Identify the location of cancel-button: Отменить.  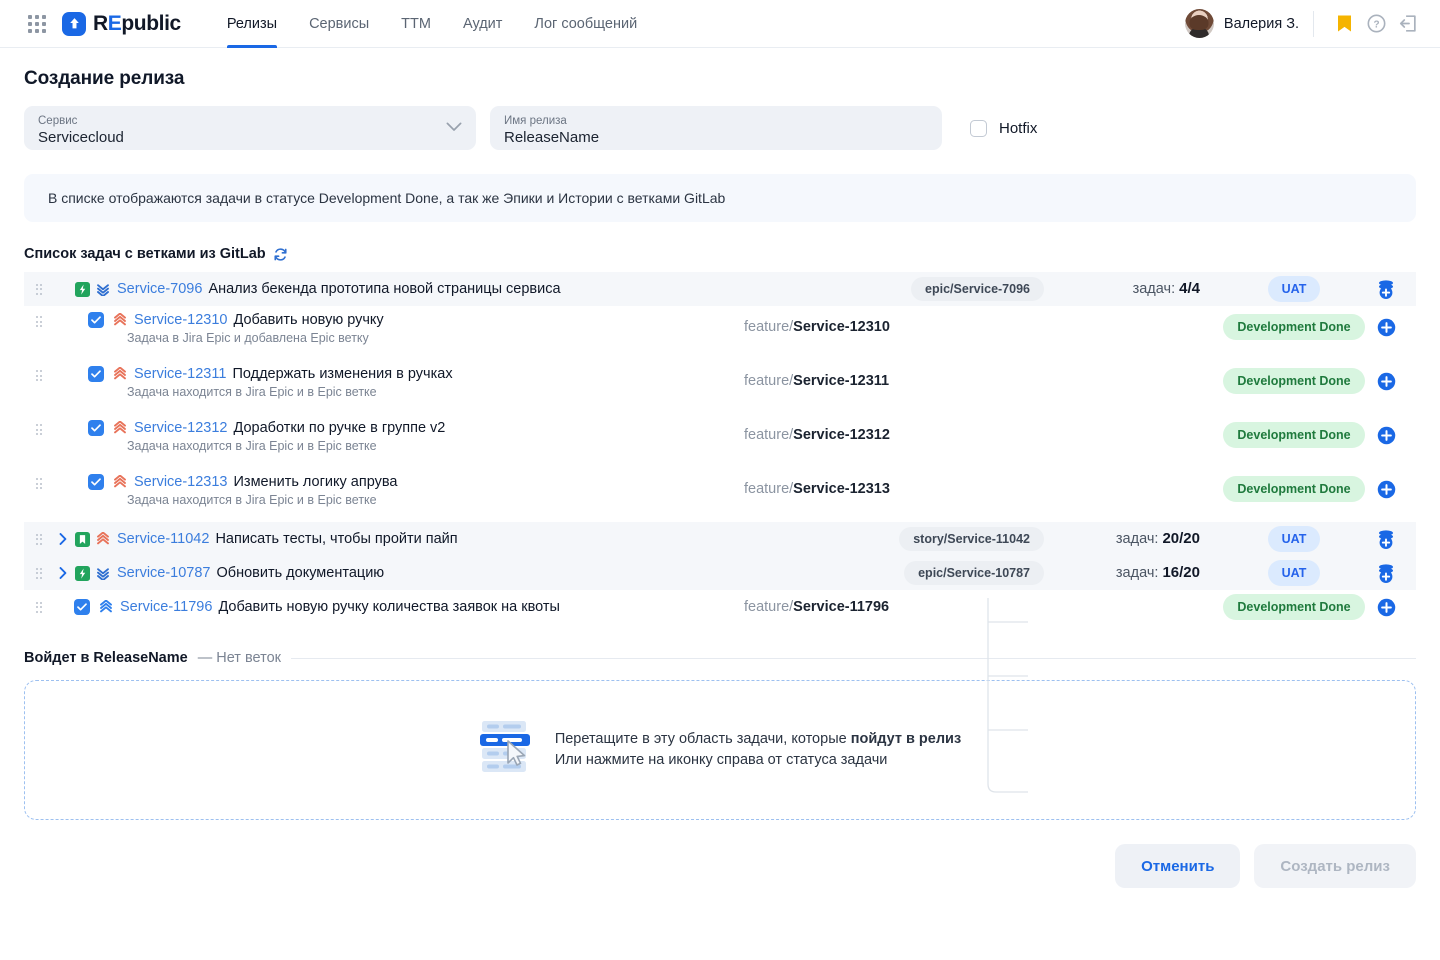
(1178, 866).